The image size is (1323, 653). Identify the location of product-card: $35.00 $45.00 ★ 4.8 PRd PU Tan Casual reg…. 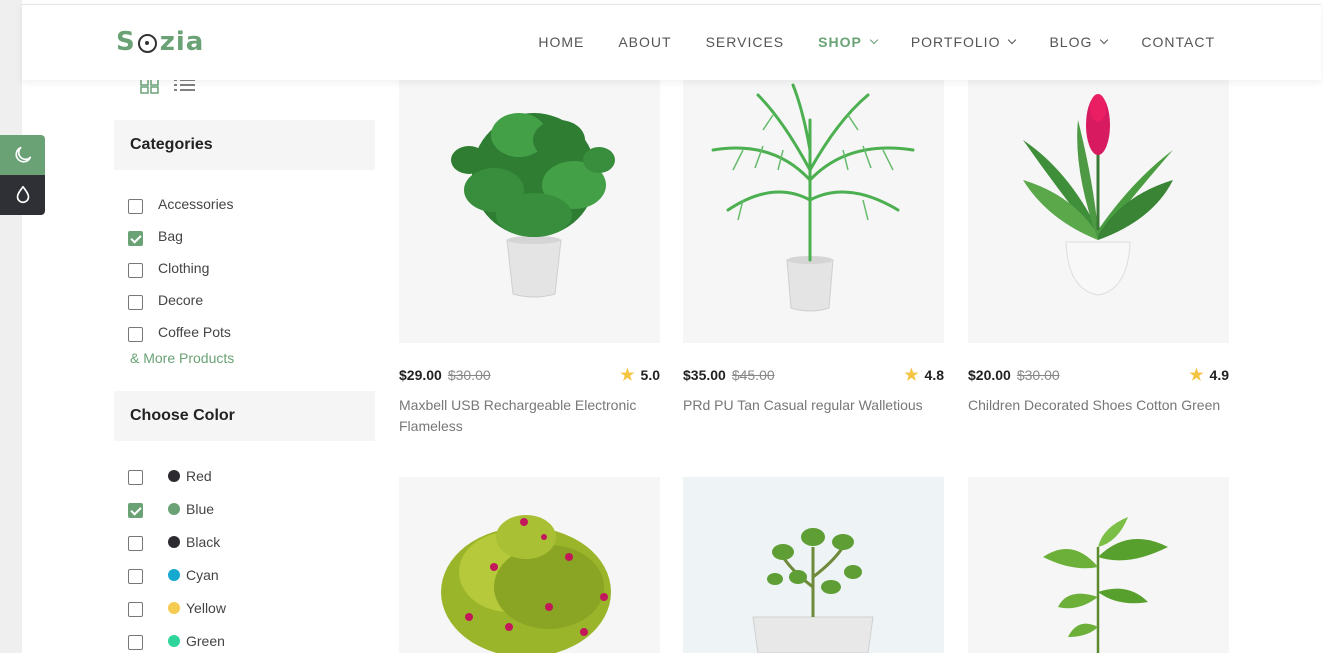
(813, 248).